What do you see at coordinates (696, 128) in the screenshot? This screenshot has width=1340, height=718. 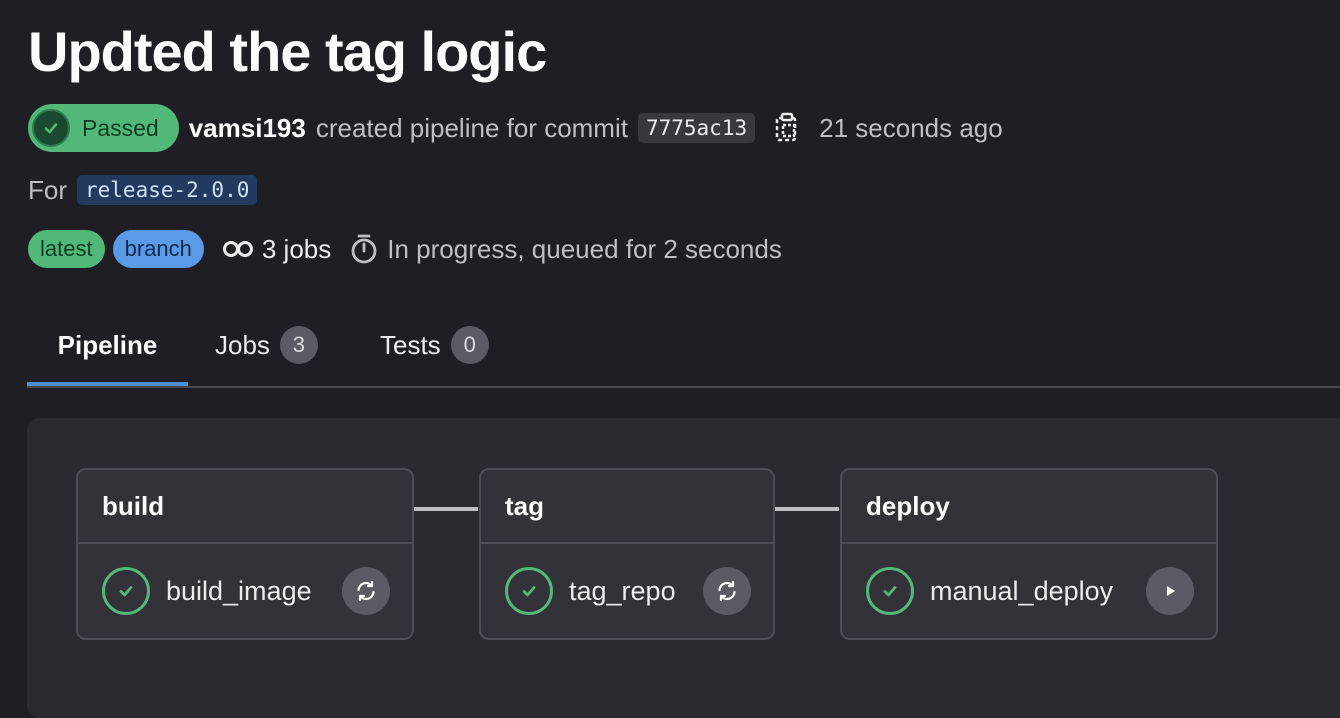 I see `commit-sha-link: 7775ac13` at bounding box center [696, 128].